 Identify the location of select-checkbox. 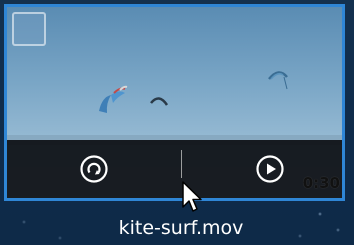
(29, 29).